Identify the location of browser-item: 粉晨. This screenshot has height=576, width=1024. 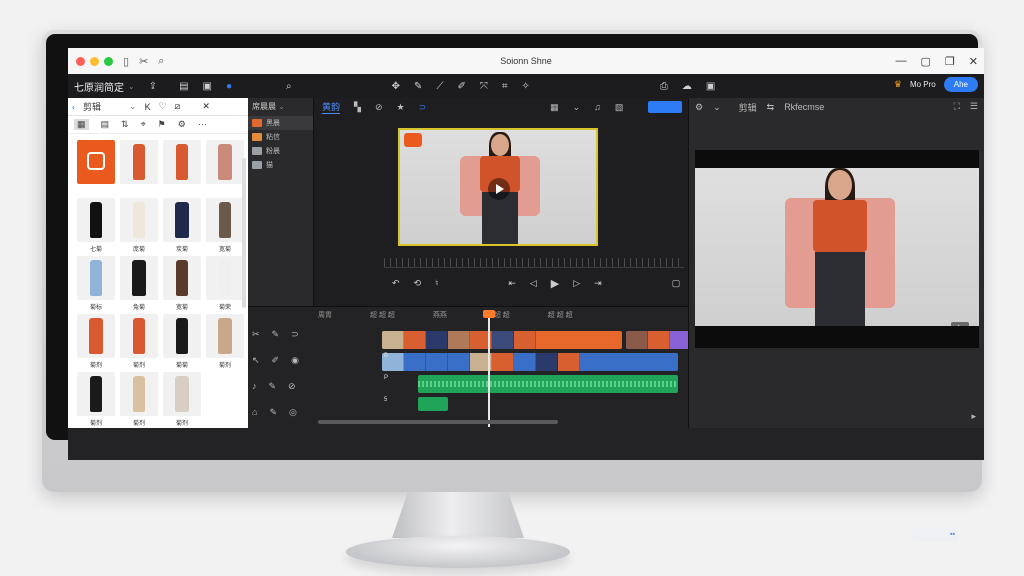
(280, 151).